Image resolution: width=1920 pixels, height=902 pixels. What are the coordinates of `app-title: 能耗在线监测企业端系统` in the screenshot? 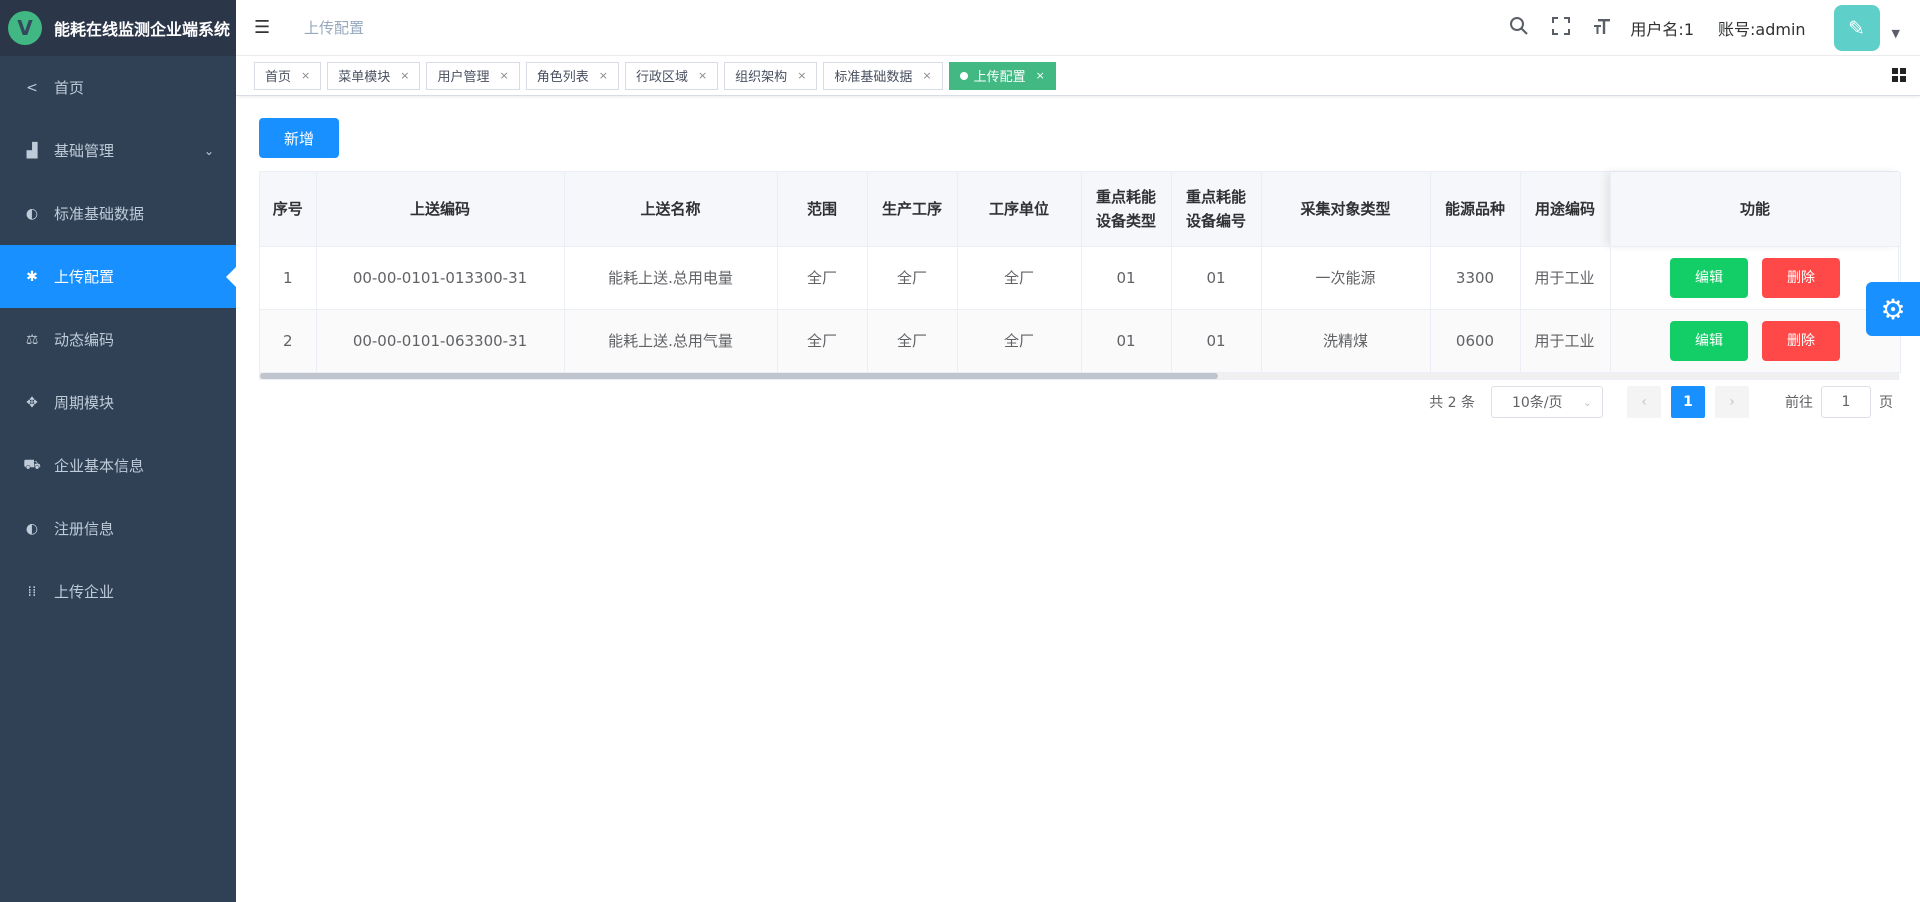 It's located at (142, 29).